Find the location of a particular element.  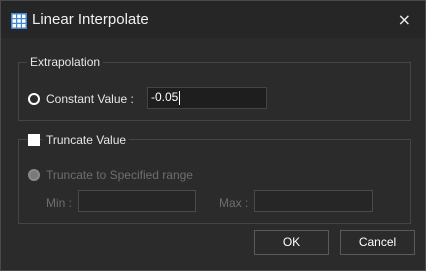

min-label: Min : is located at coordinates (59, 203).